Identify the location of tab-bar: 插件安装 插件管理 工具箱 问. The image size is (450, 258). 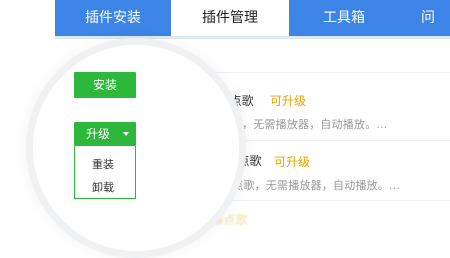
(252, 18).